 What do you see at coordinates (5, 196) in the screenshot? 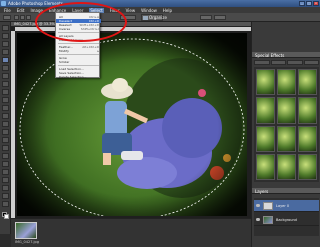
I see `blur-tool-icon` at bounding box center [5, 196].